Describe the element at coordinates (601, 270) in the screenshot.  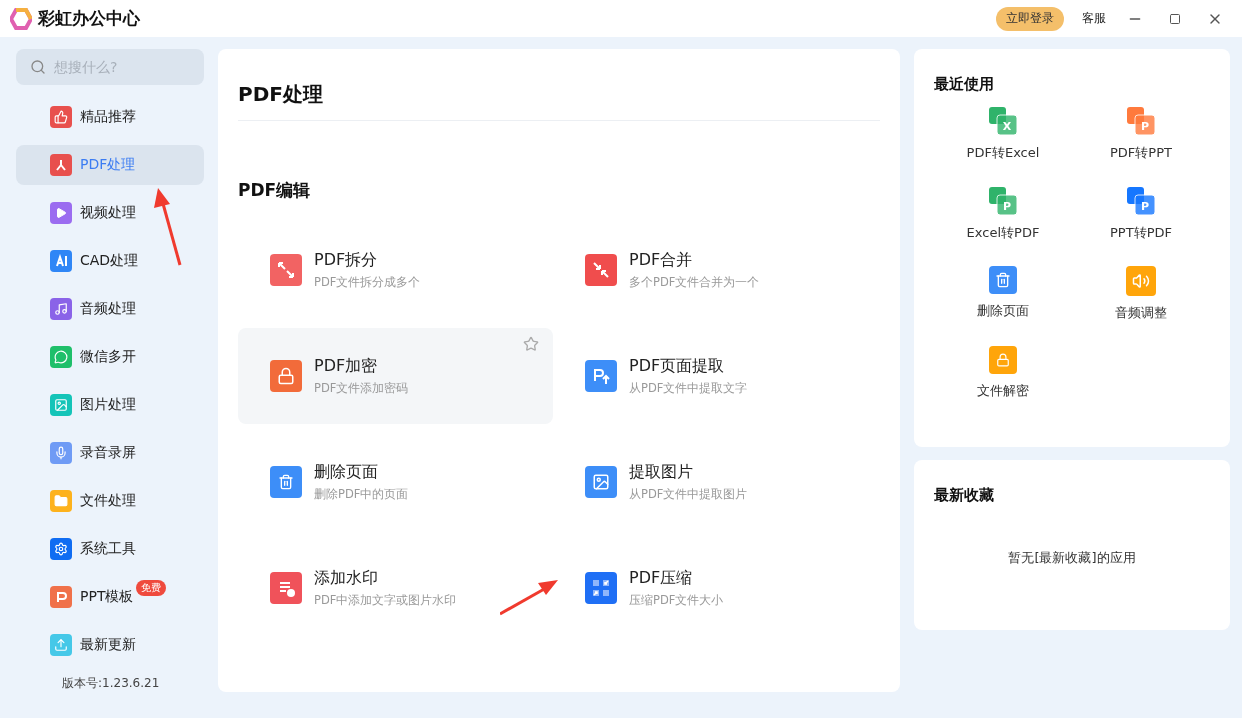
I see `merge-arrows-icon` at that location.